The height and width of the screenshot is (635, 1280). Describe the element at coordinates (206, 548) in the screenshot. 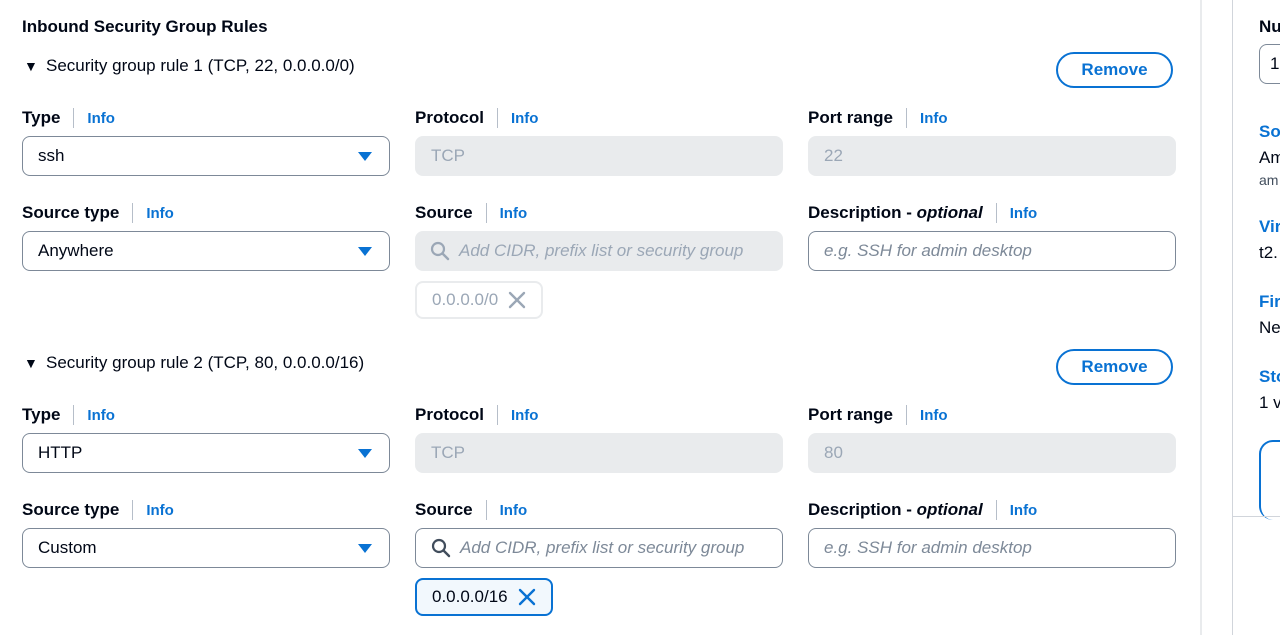

I see `source-type-select: Custom` at that location.